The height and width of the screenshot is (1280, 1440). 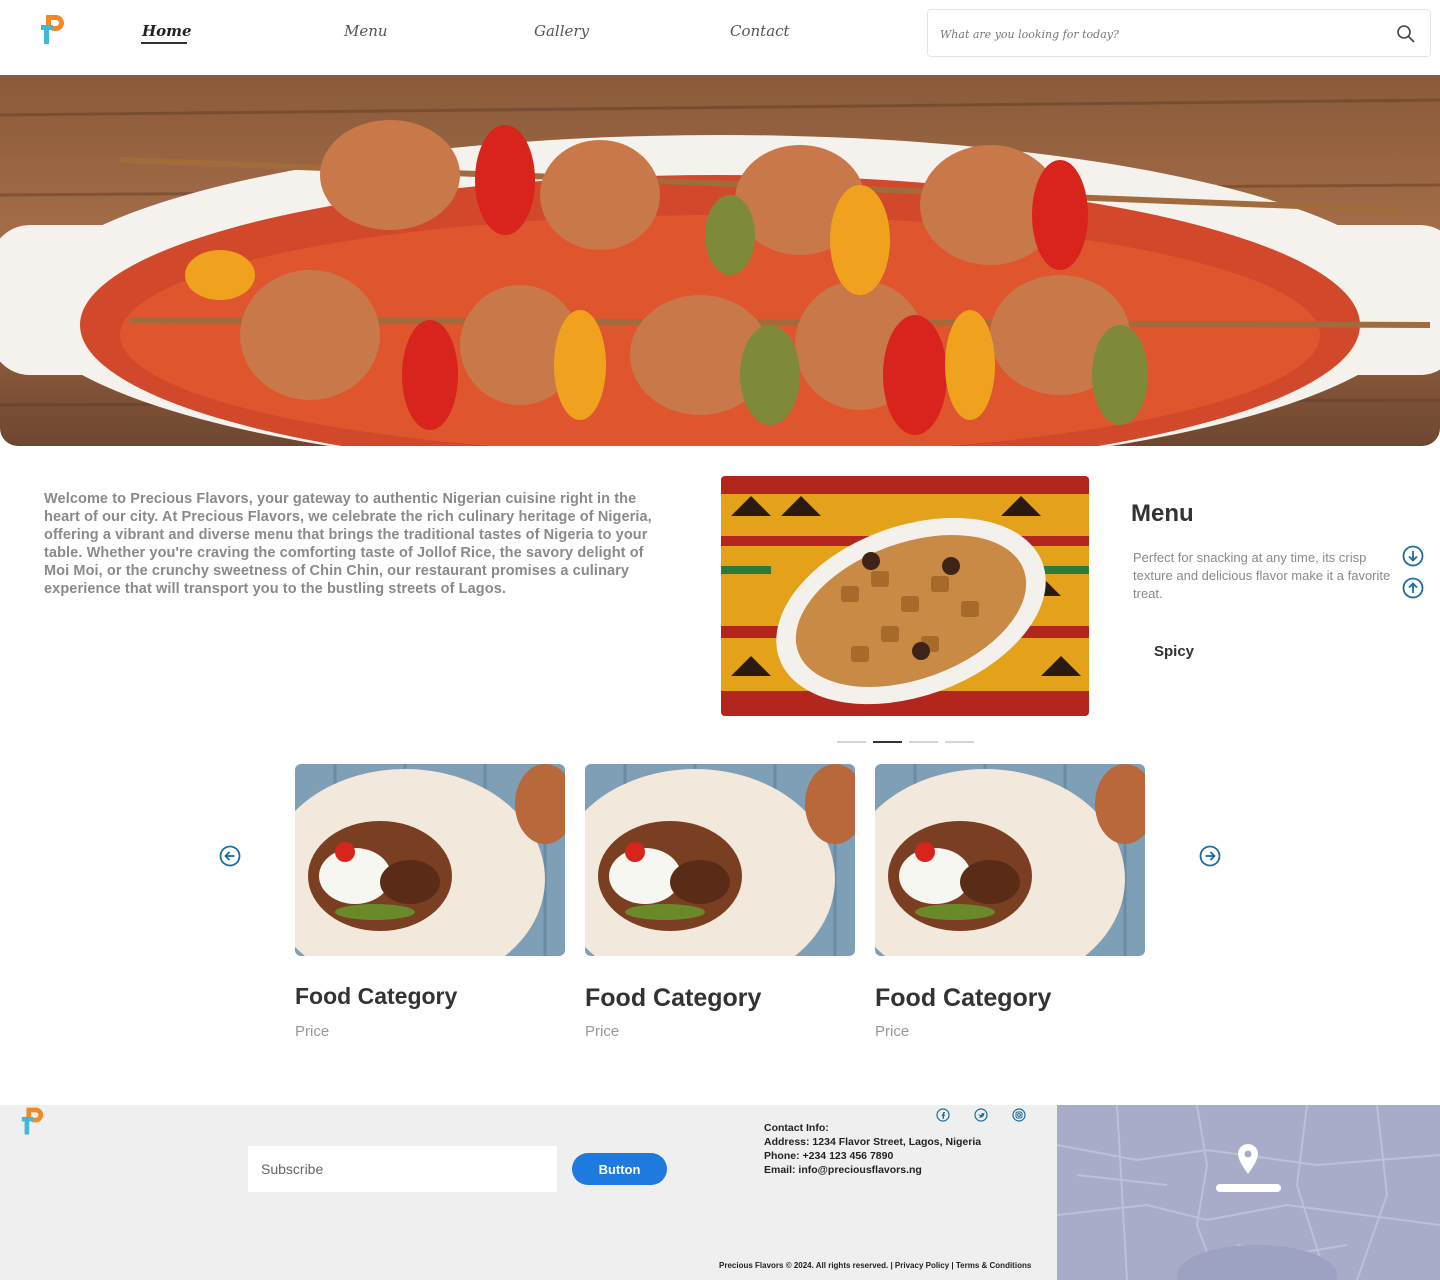 I want to click on menu-panel-tag: Spicy, so click(x=1174, y=651).